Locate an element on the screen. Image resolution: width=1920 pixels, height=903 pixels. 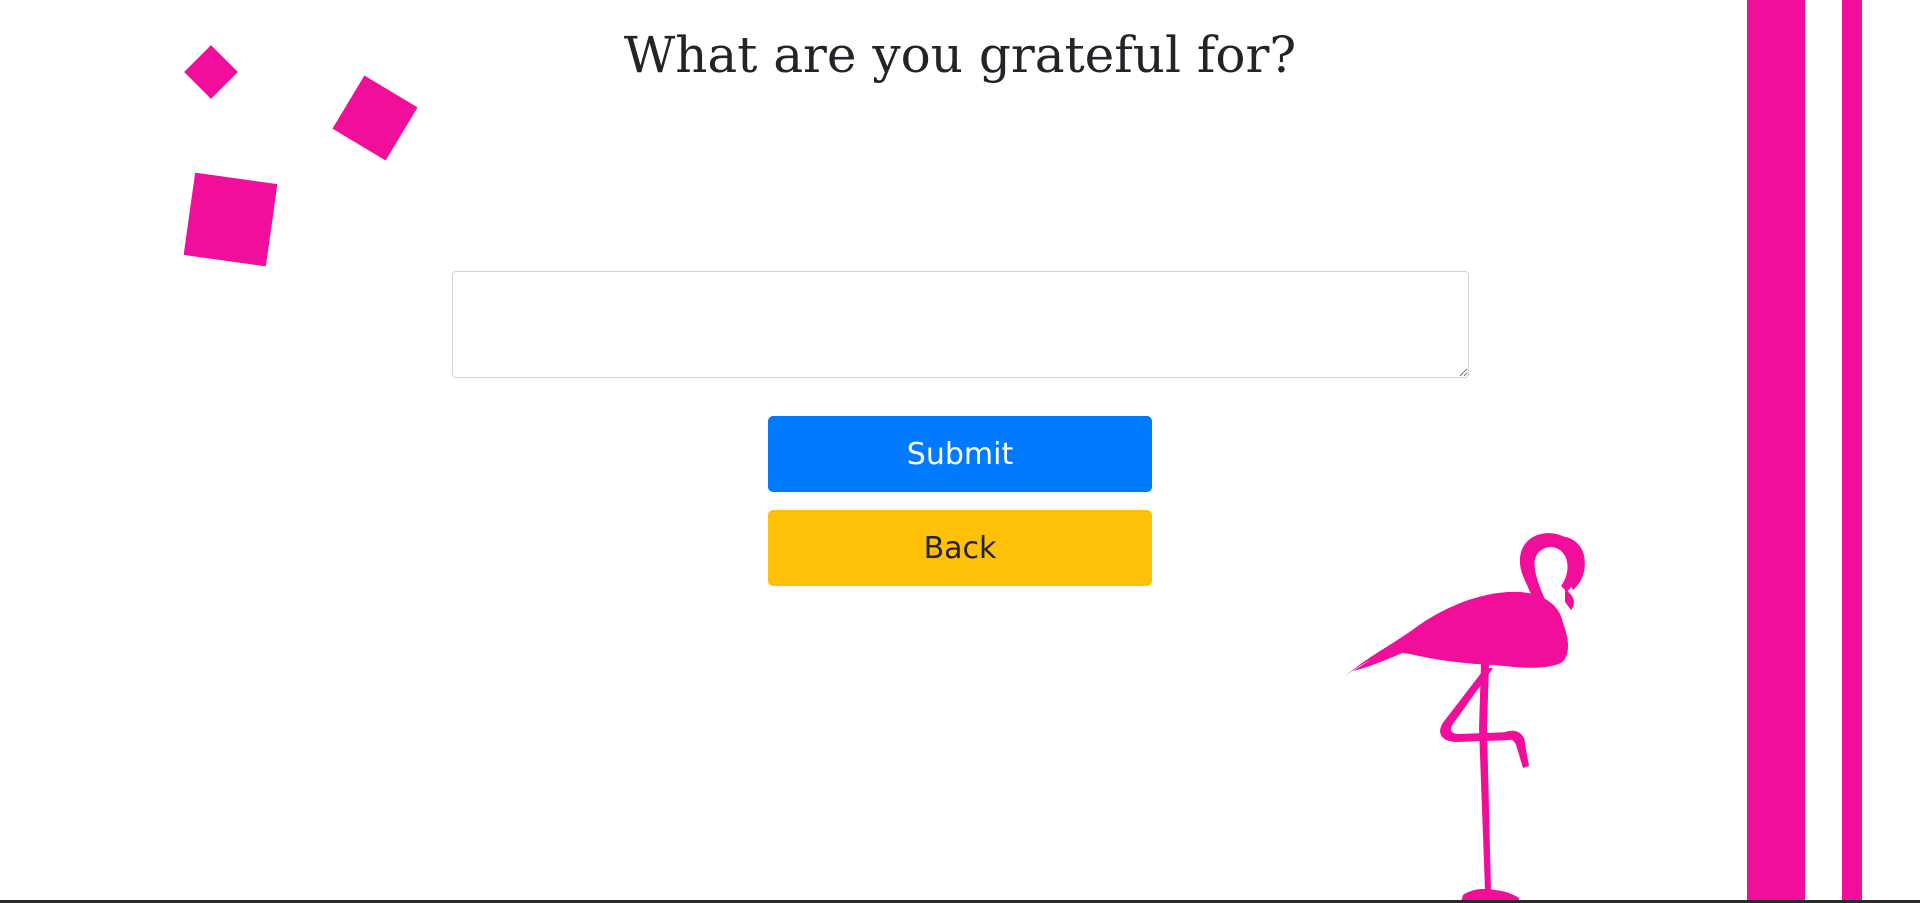
page-title: What are you grateful for? is located at coordinates (960, 55).